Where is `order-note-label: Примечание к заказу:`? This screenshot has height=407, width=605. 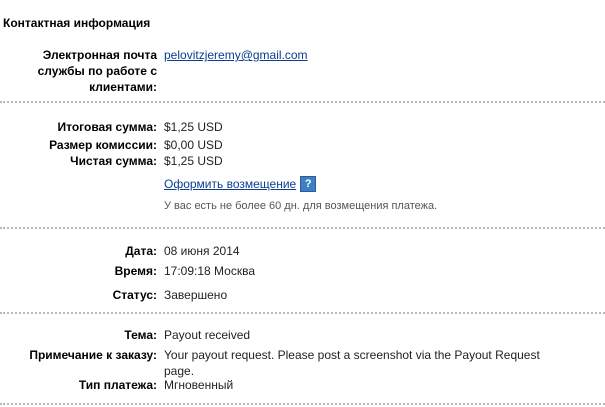
order-note-label: Примечание к заказу: is located at coordinates (93, 355).